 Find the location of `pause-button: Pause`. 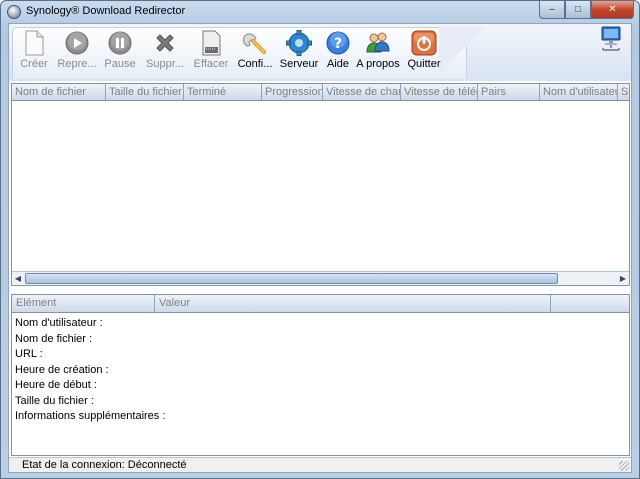

pause-button: Pause is located at coordinates (120, 53).